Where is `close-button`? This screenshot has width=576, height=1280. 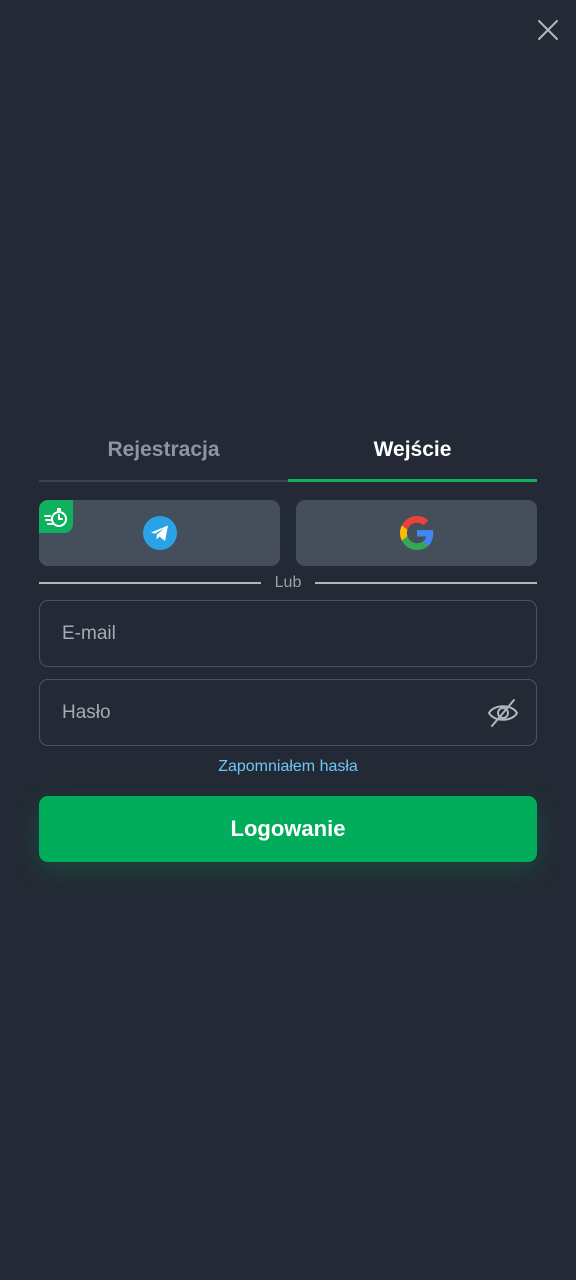
close-button is located at coordinates (548, 30).